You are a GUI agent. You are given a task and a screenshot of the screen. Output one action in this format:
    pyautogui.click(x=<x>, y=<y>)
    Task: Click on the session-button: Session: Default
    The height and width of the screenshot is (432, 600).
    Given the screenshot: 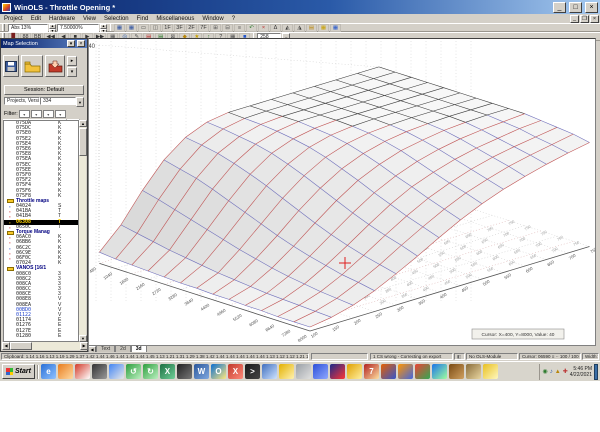 What is the action you would take?
    pyautogui.click(x=44, y=90)
    